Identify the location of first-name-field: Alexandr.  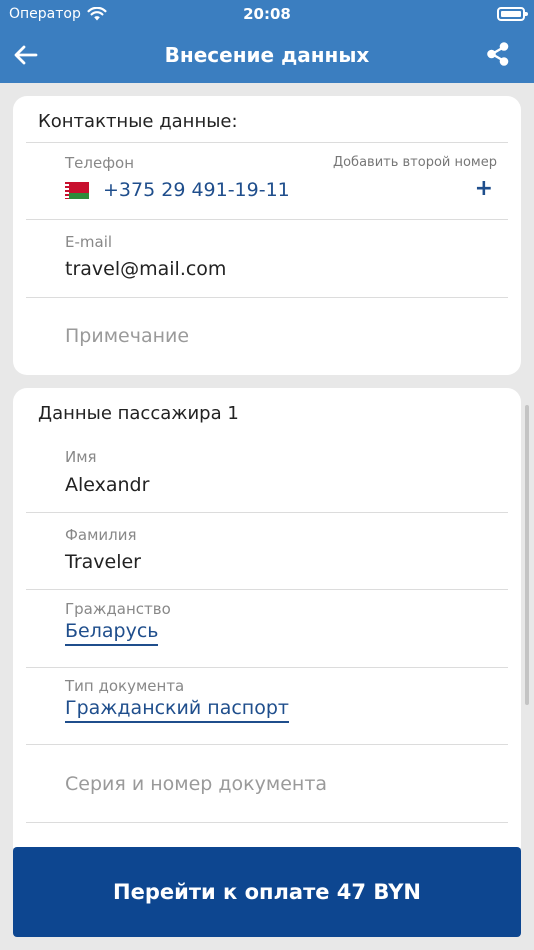
(107, 485).